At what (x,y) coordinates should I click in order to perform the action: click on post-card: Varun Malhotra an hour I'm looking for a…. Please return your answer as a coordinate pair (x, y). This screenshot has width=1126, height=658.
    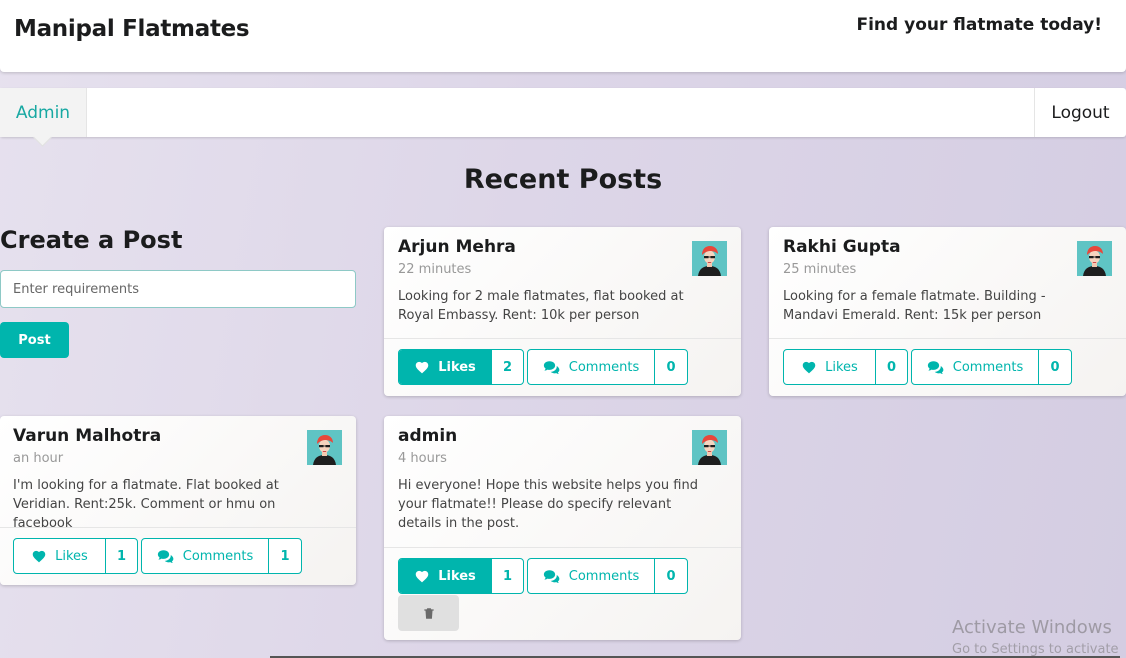
    Looking at the image, I should click on (178, 500).